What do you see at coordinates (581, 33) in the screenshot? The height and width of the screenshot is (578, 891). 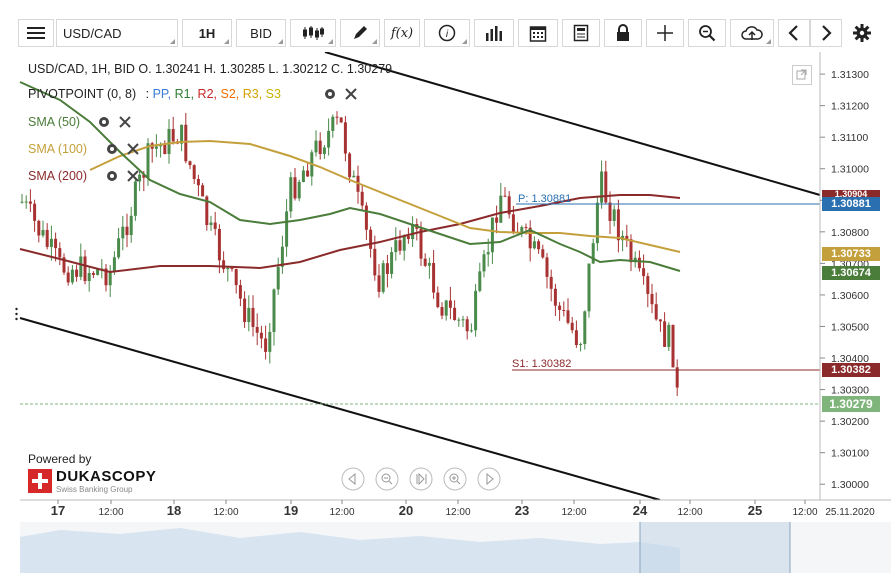 I see `document-icon` at bounding box center [581, 33].